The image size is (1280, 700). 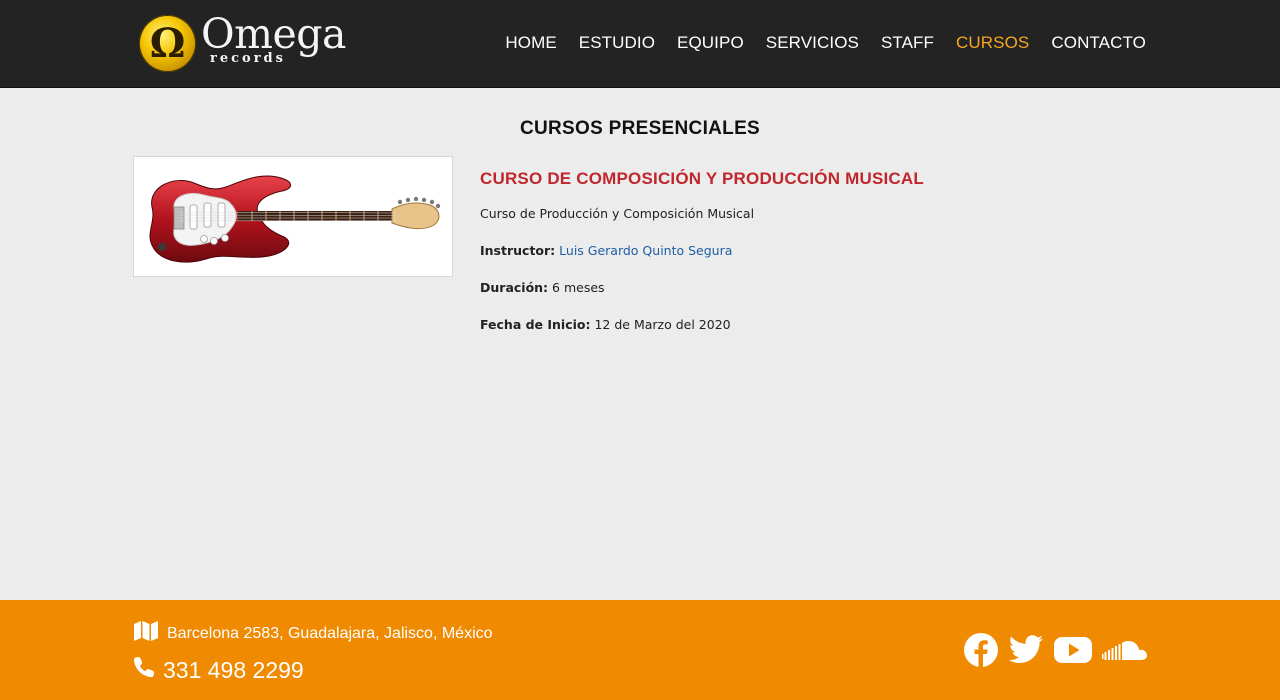 I want to click on instructor-link: Luis Gerardo Quinto Segura, so click(x=645, y=250).